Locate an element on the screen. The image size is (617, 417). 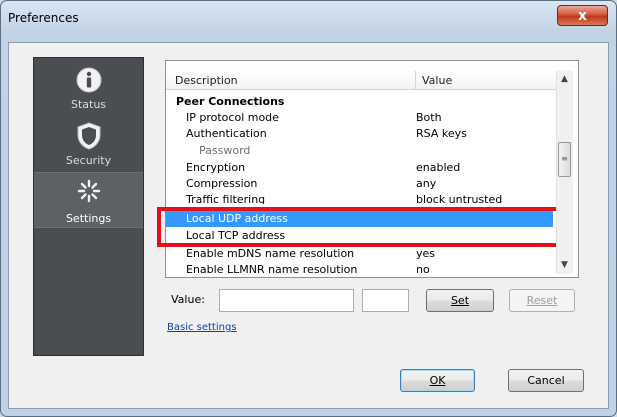
info-icon is located at coordinates (88, 80).